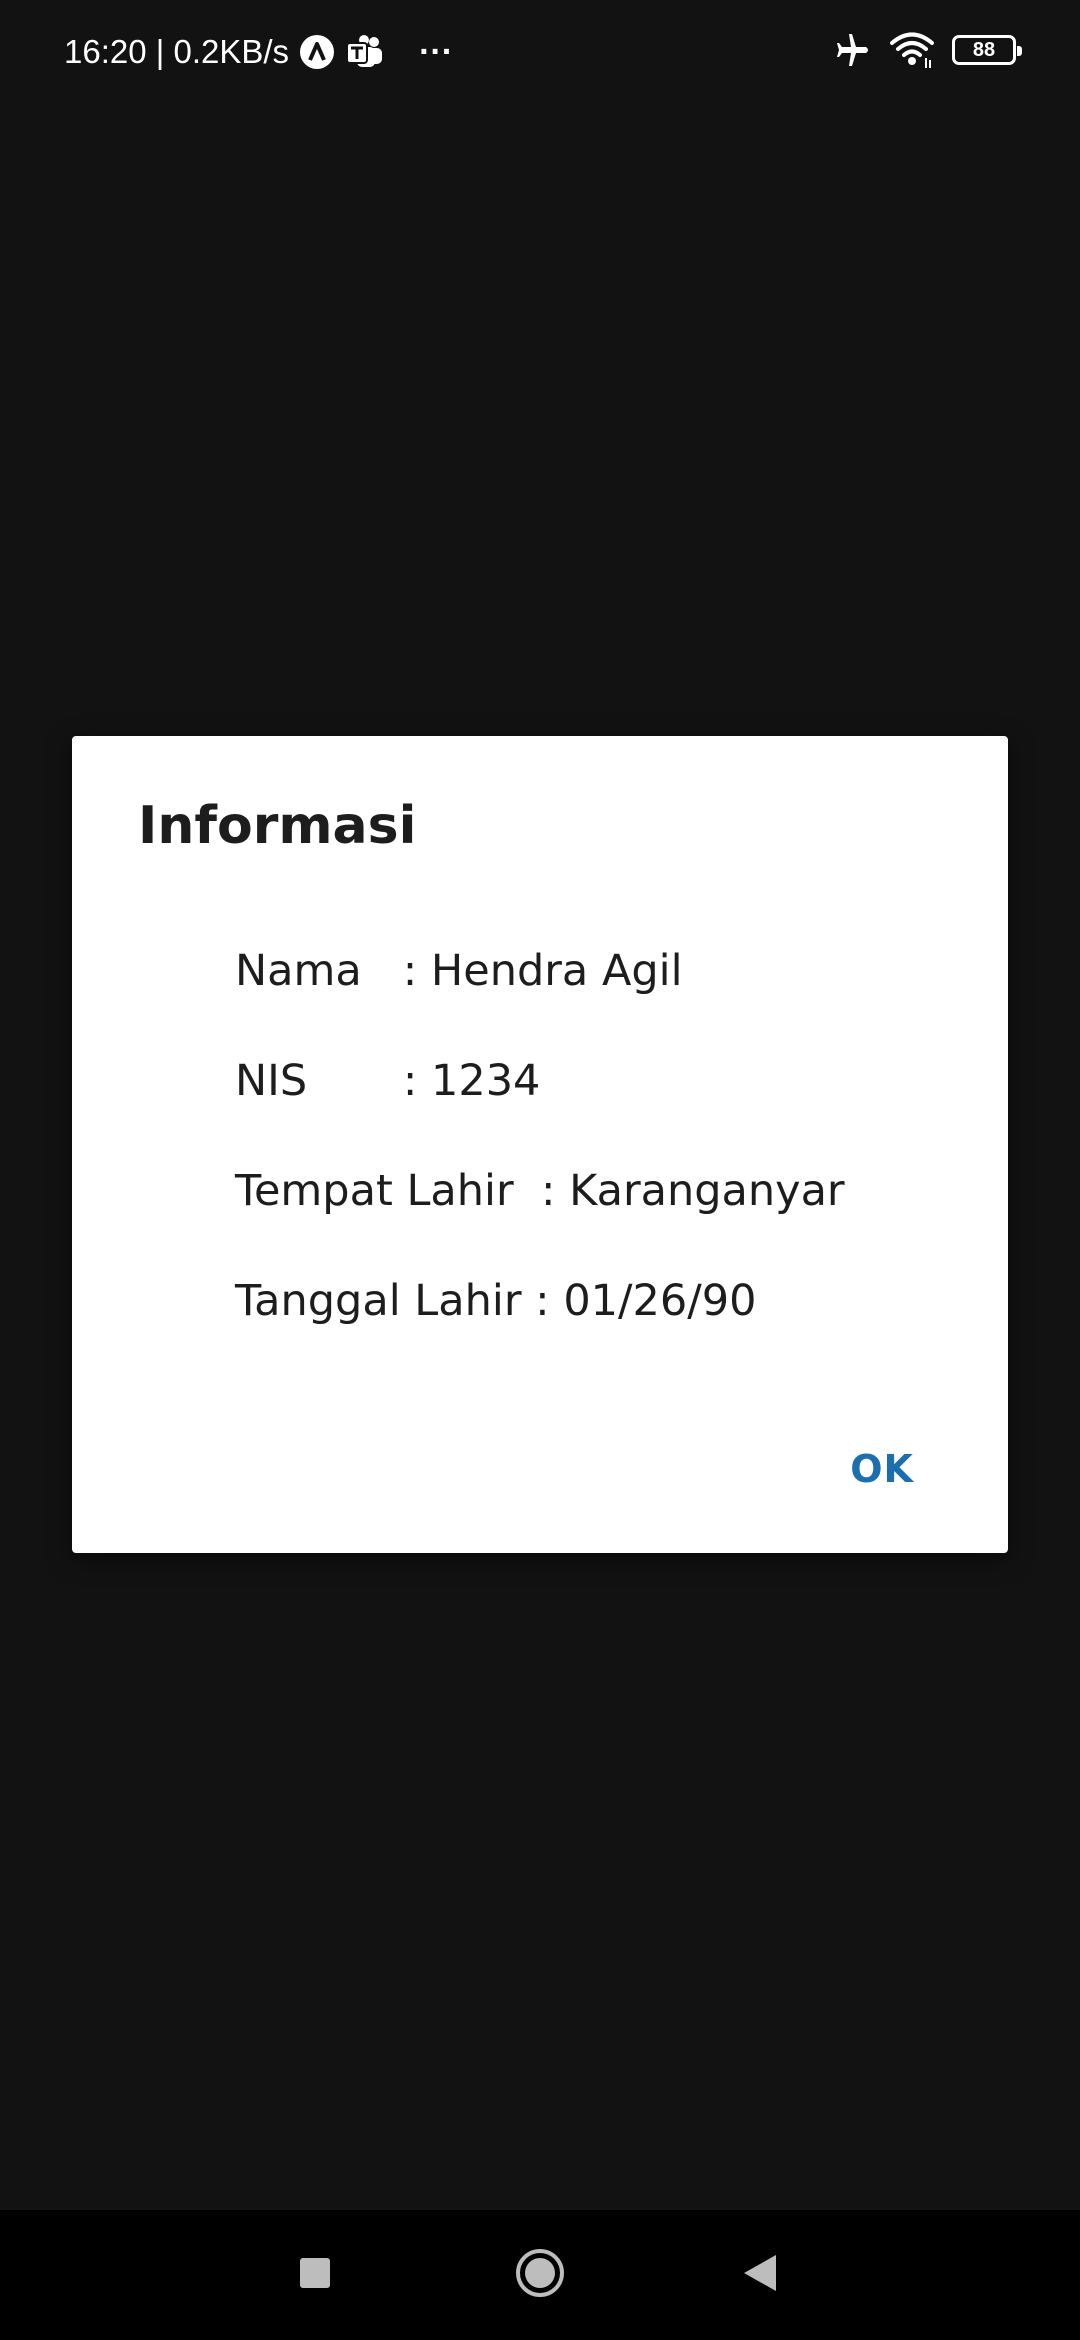 The height and width of the screenshot is (2340, 1080). Describe the element at coordinates (277, 826) in the screenshot. I see `dialog-title: Informasi` at that location.